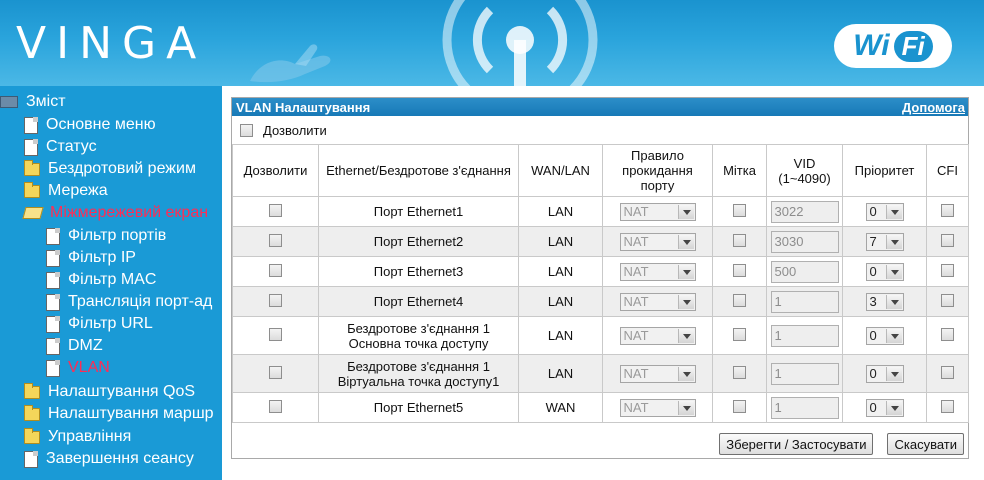 Image resolution: width=984 pixels, height=480 pixels. Describe the element at coordinates (60, 147) in the screenshot. I see `sidebar-item-status: Статус` at that location.